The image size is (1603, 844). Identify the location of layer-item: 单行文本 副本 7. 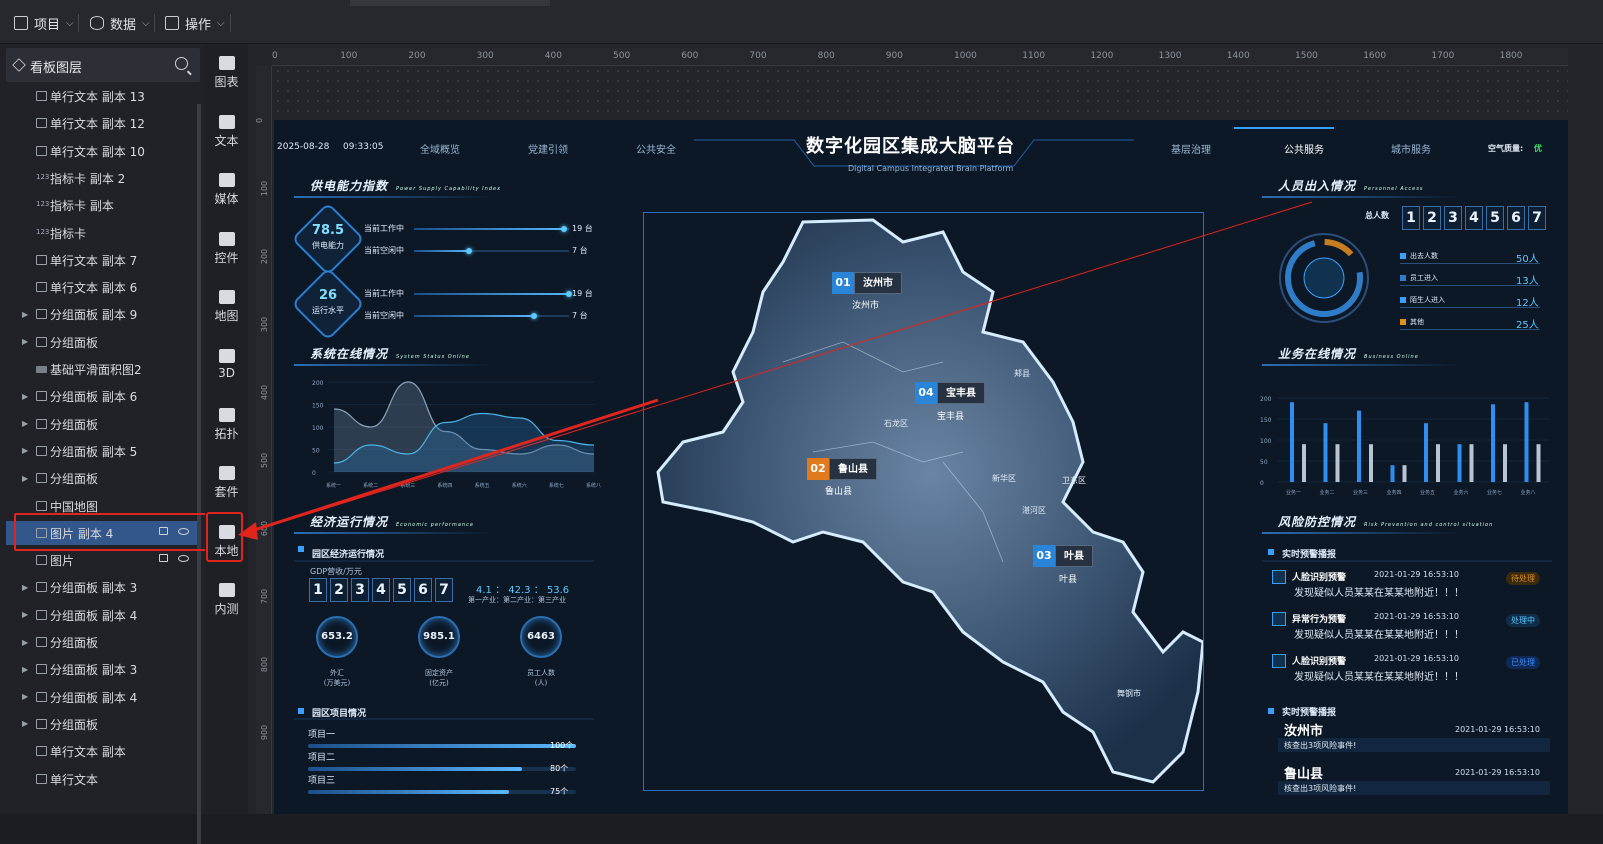
(103, 260).